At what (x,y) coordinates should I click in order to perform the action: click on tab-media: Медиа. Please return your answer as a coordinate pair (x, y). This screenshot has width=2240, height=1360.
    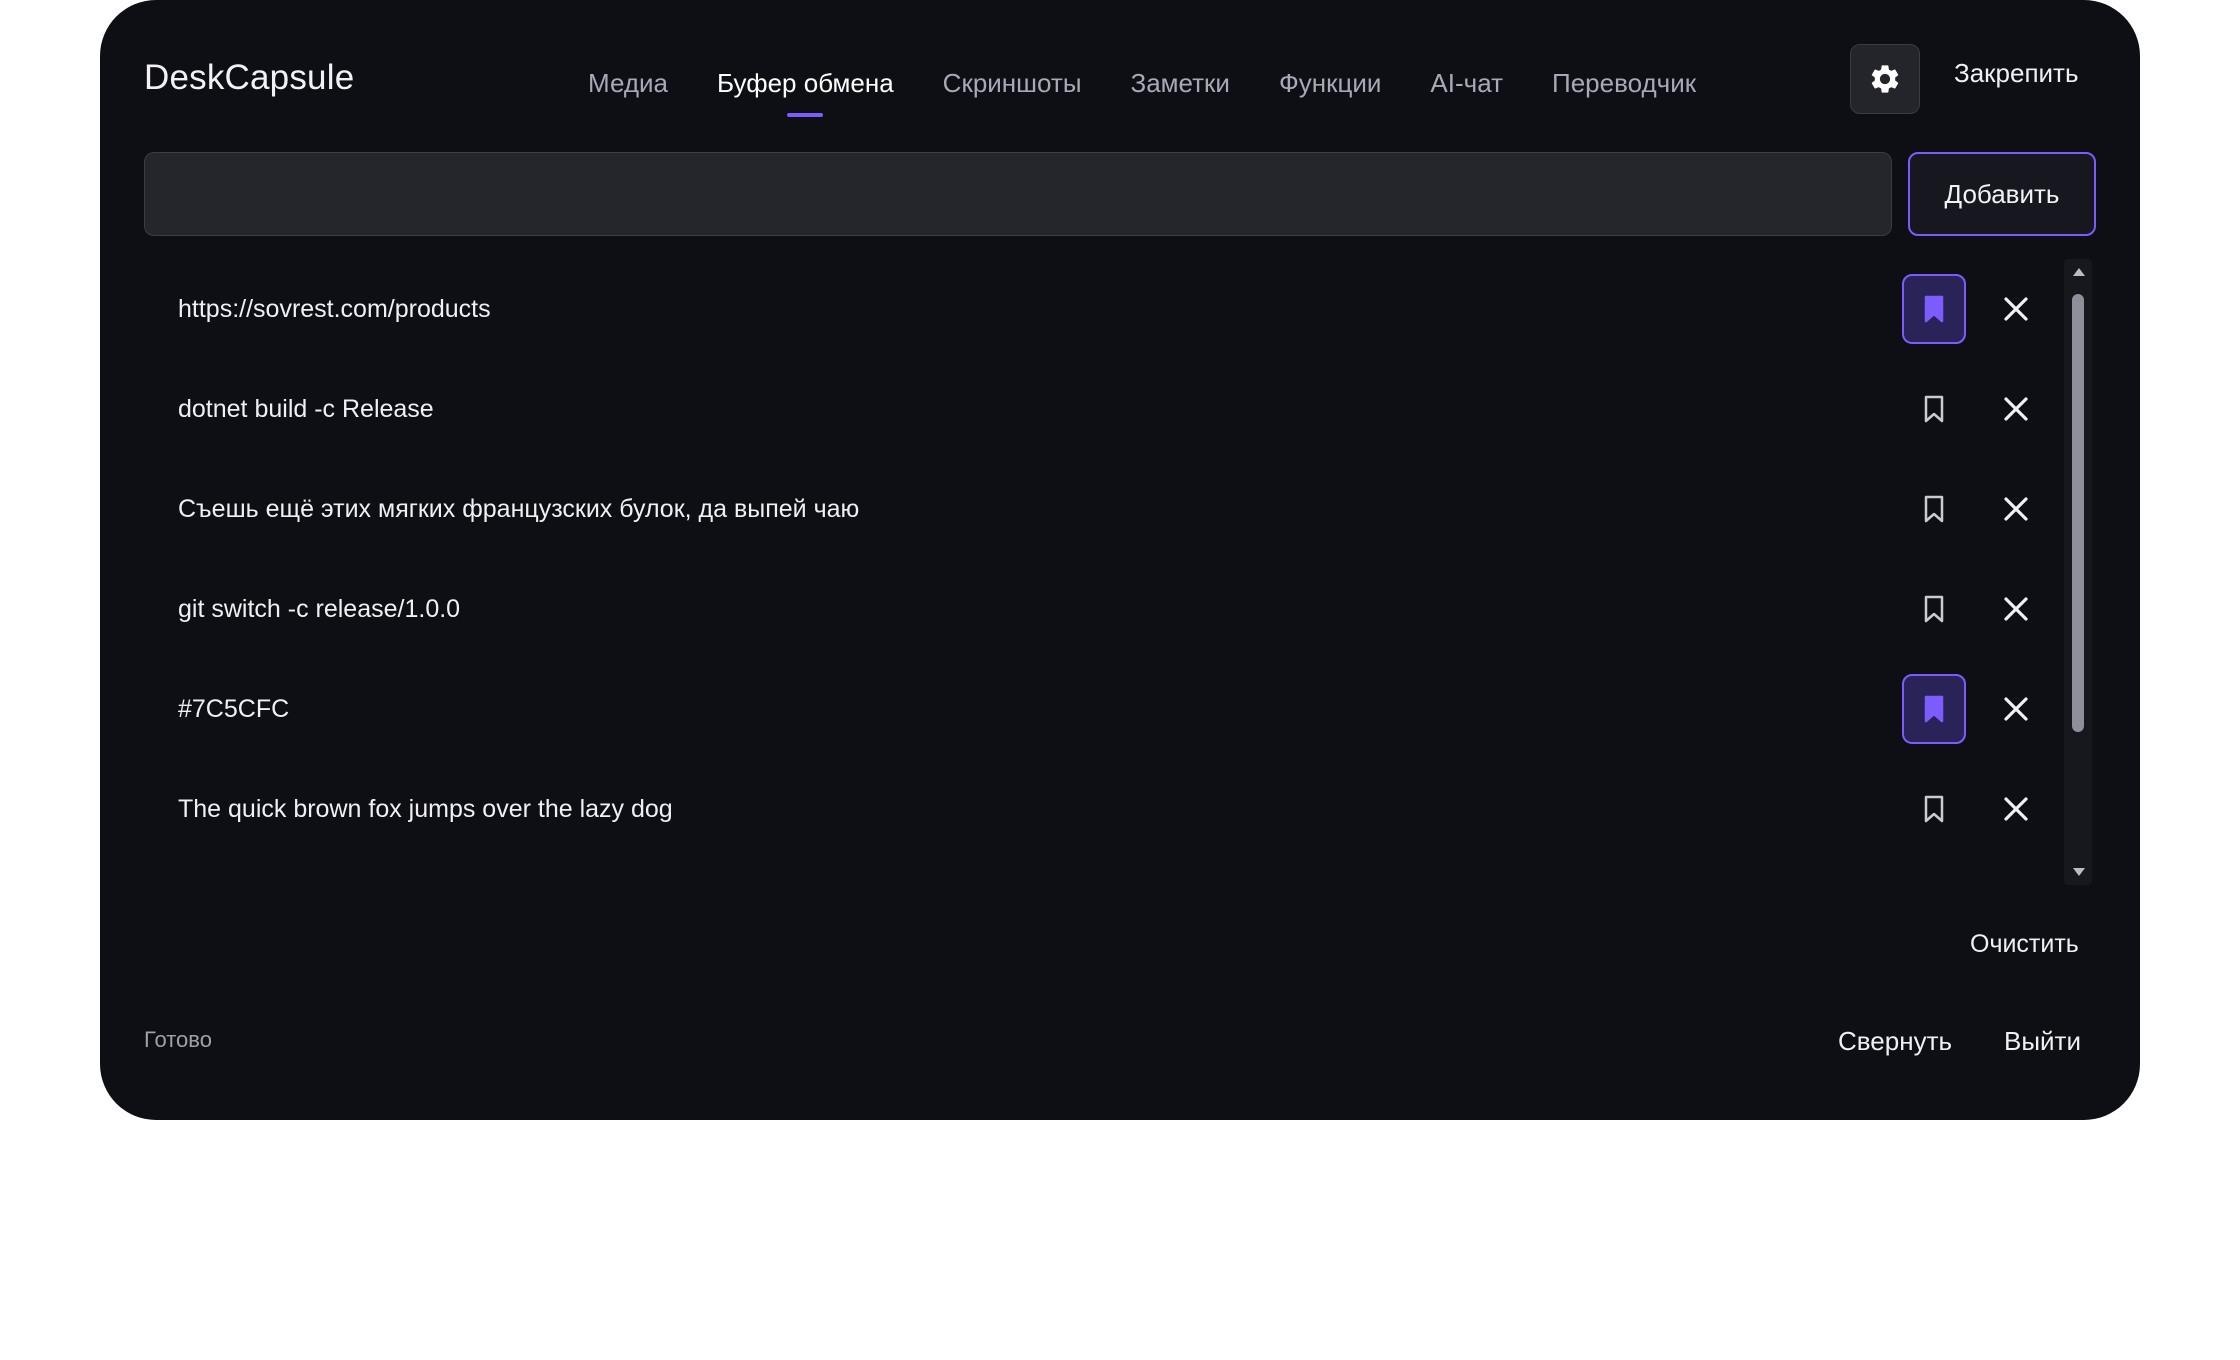
    Looking at the image, I should click on (628, 83).